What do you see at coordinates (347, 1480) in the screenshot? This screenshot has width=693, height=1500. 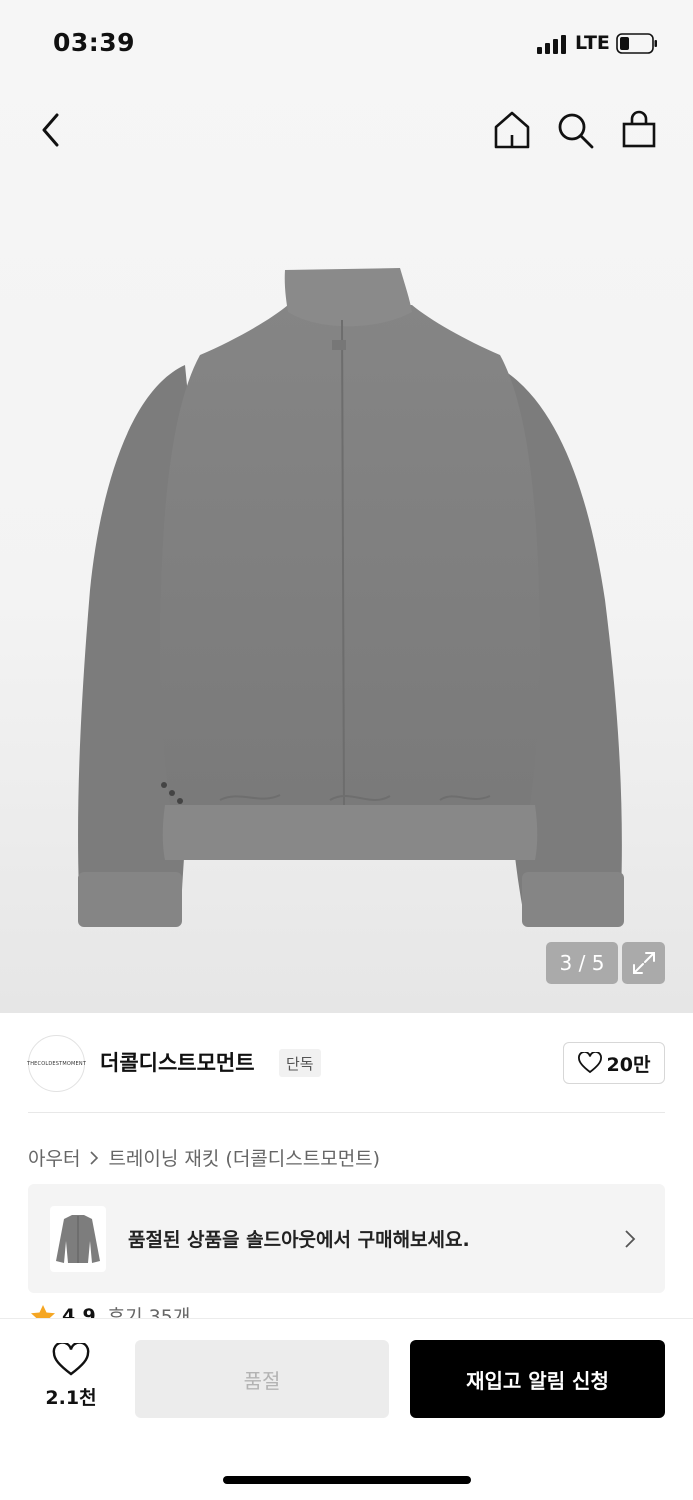 I see `home-indicator` at bounding box center [347, 1480].